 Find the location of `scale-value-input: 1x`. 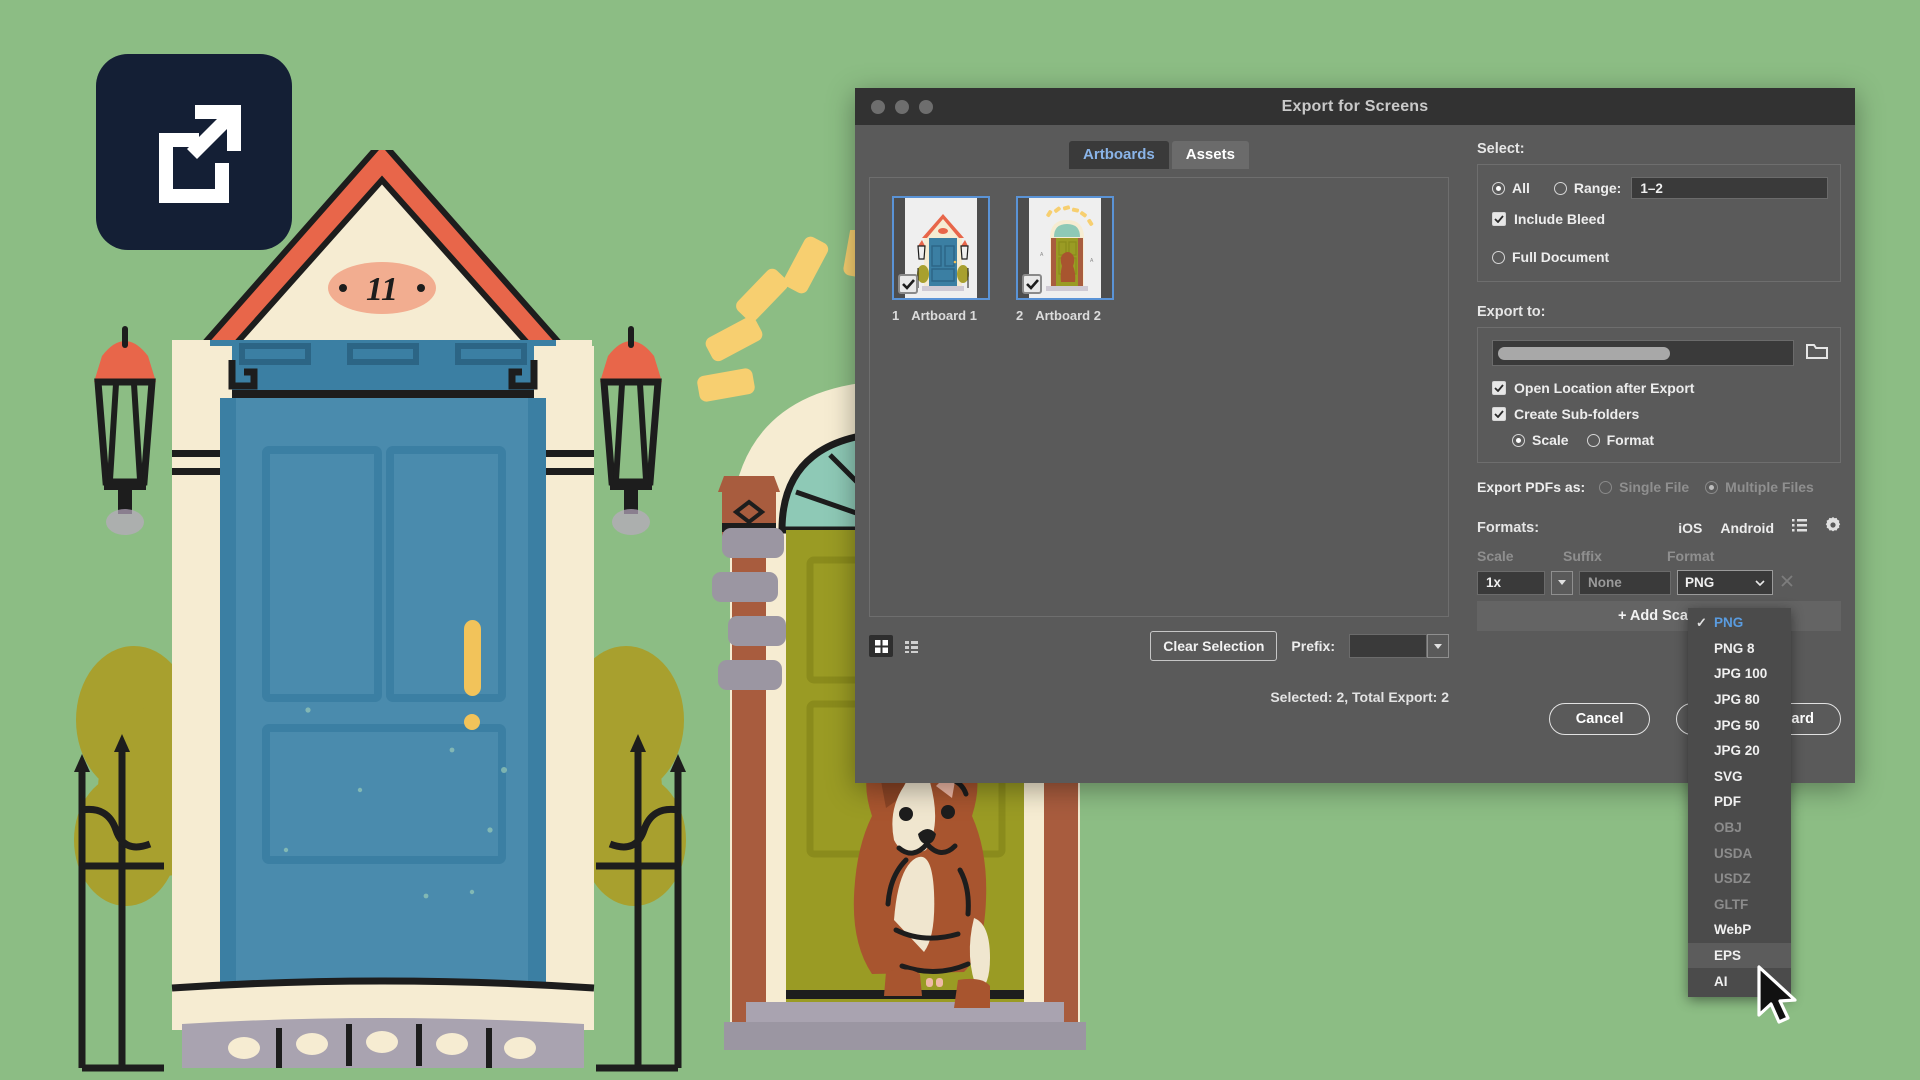

scale-value-input: 1x is located at coordinates (1511, 582).